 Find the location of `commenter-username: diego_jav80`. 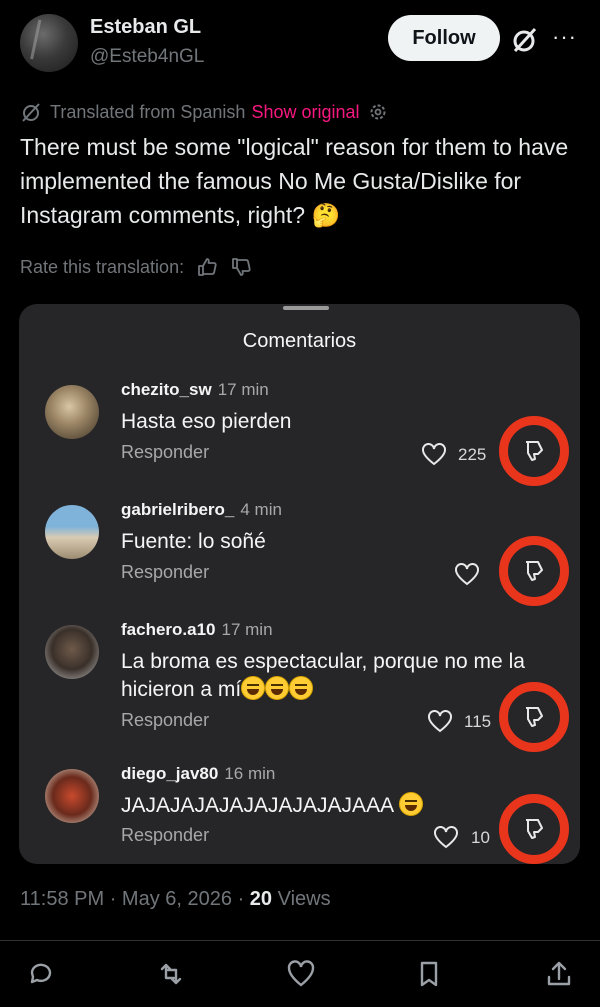

commenter-username: diego_jav80 is located at coordinates (169, 773).